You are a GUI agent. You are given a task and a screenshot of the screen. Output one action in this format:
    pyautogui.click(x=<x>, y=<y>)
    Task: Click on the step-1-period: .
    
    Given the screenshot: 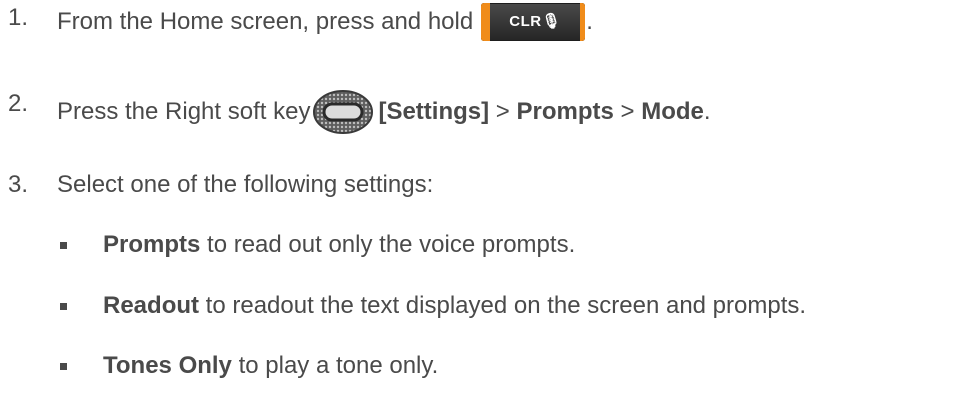 What is the action you would take?
    pyautogui.click(x=589, y=21)
    